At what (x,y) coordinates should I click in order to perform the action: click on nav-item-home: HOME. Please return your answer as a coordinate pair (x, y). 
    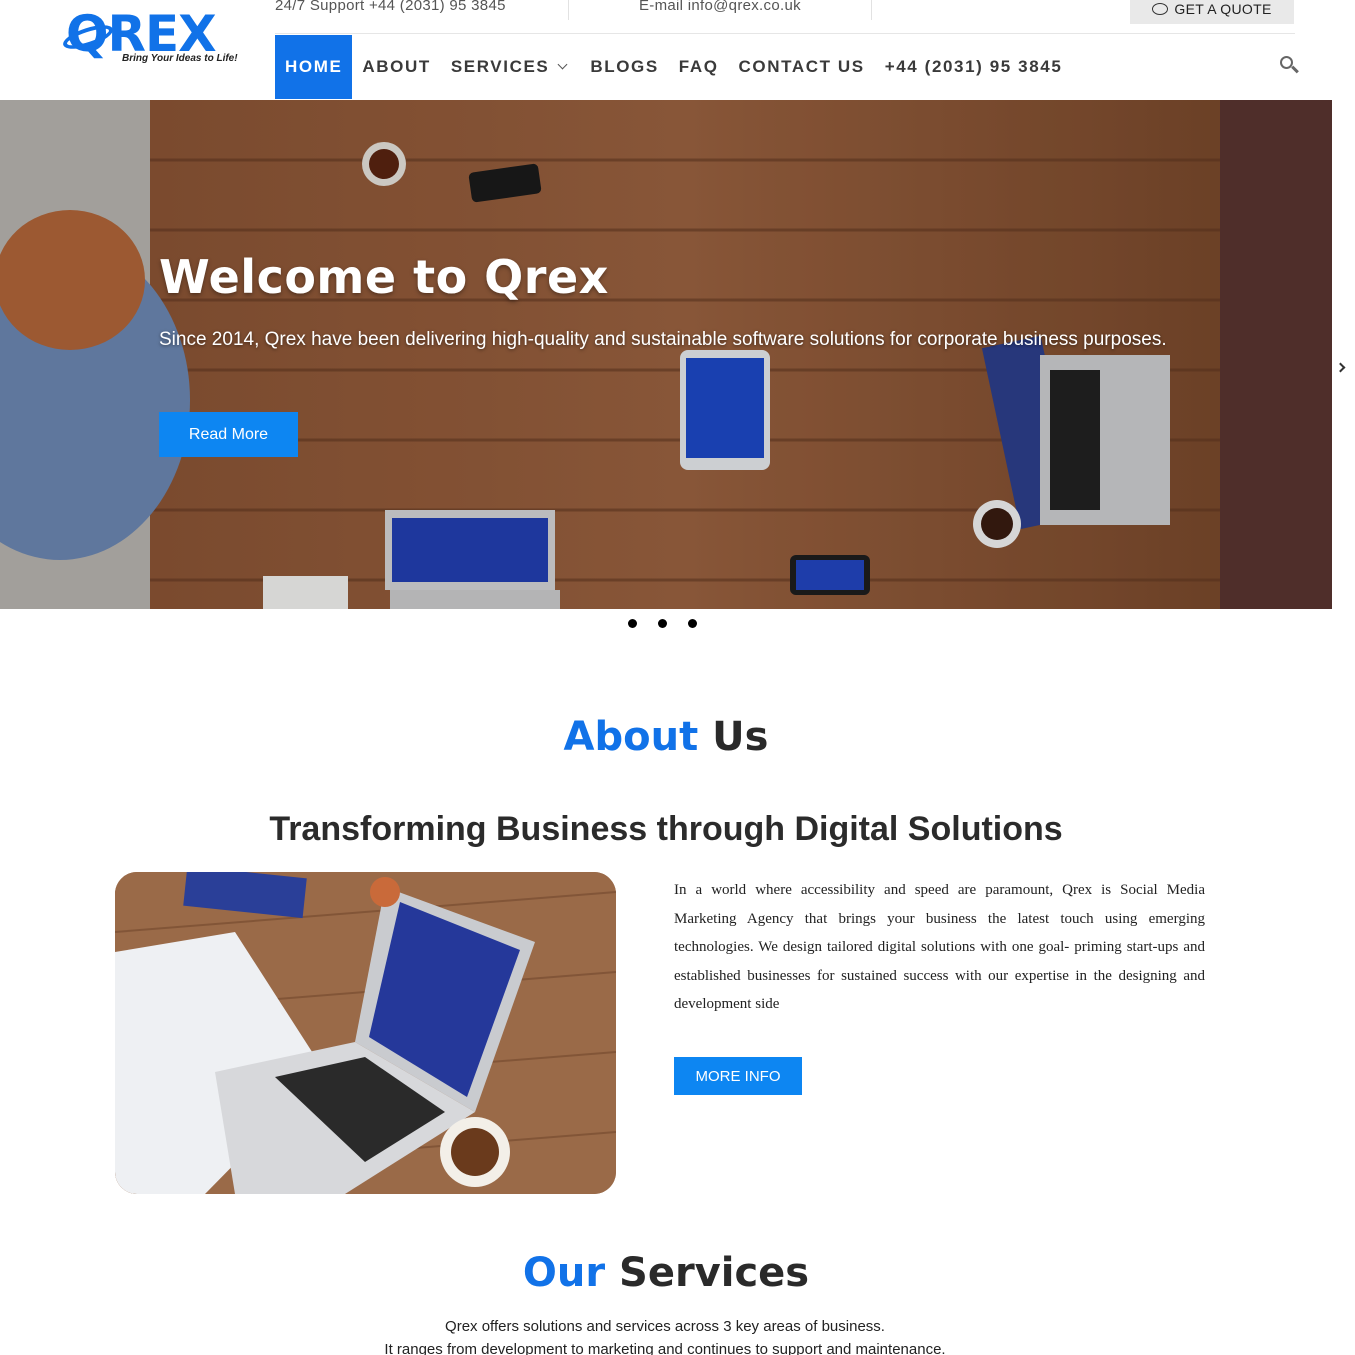
    Looking at the image, I should click on (314, 67).